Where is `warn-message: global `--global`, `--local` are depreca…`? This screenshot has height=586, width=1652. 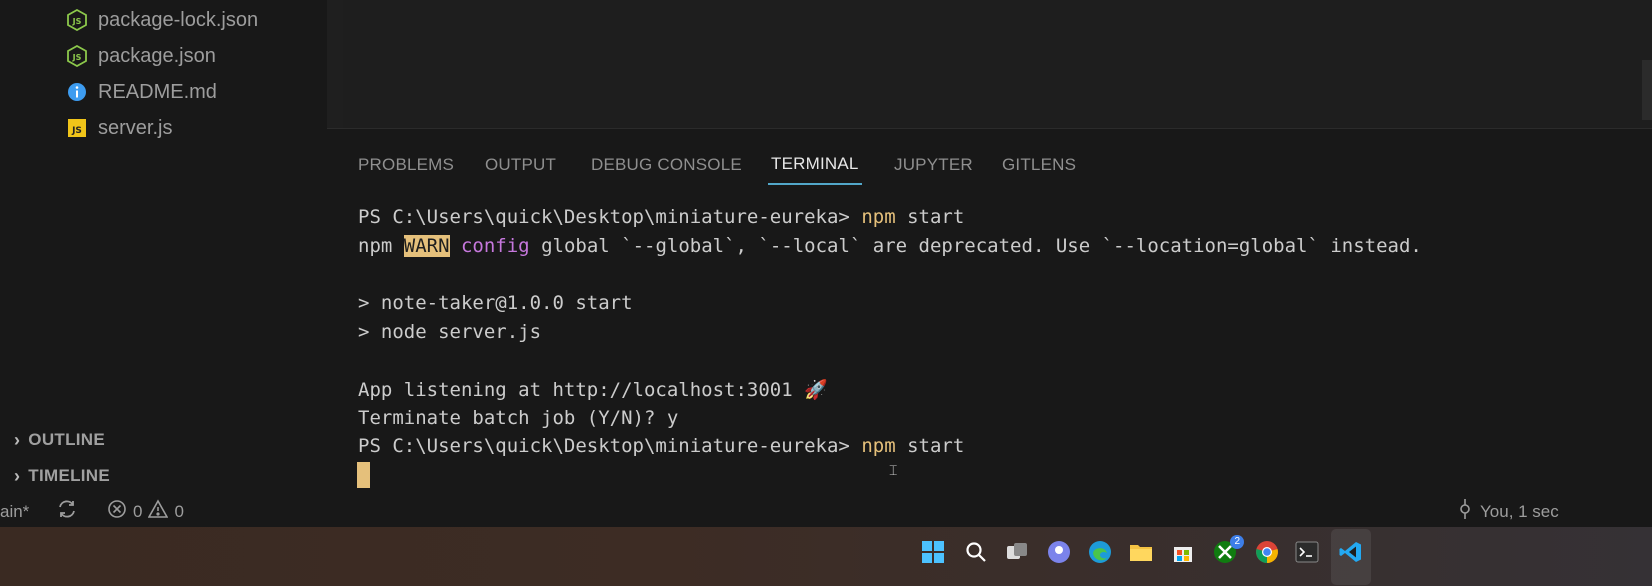
warn-message: global `--global`, `--local` are depreca… is located at coordinates (975, 246).